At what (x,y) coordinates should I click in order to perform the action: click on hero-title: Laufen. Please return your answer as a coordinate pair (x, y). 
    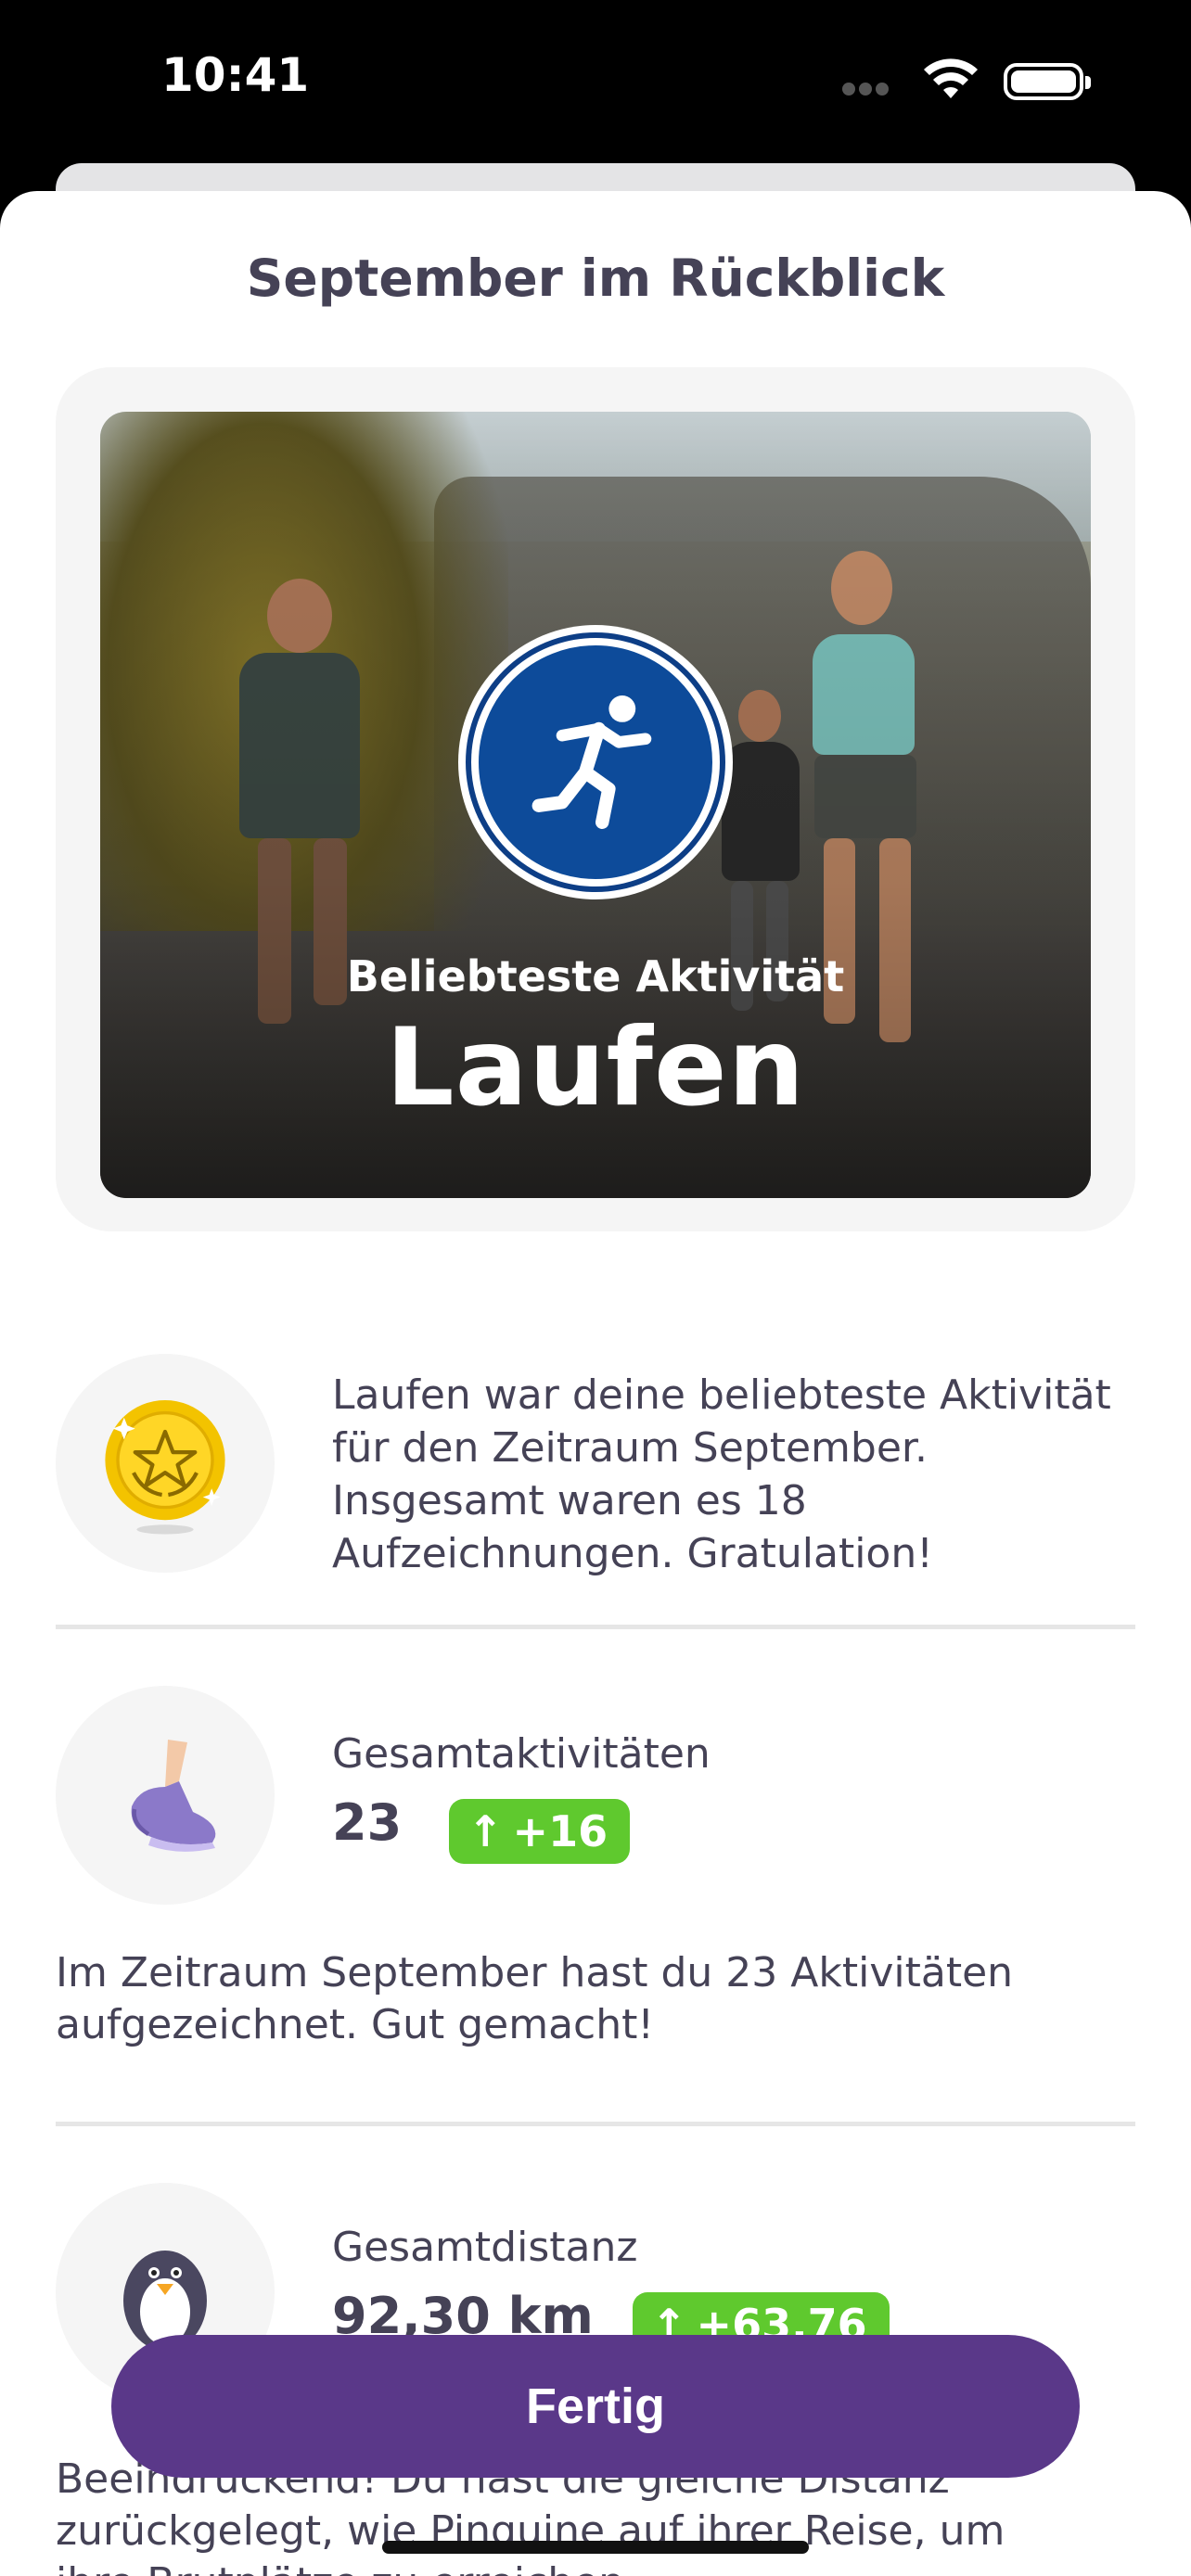
    Looking at the image, I should click on (595, 1067).